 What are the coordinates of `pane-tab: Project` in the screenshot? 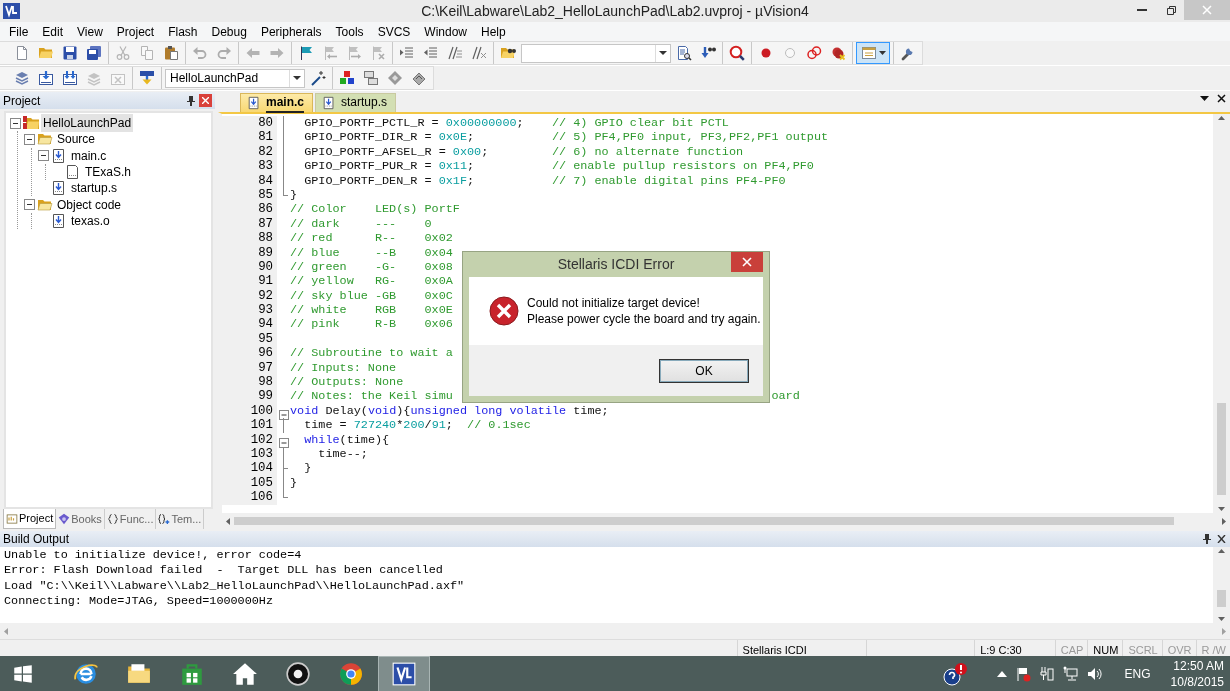 It's located at (30, 519).